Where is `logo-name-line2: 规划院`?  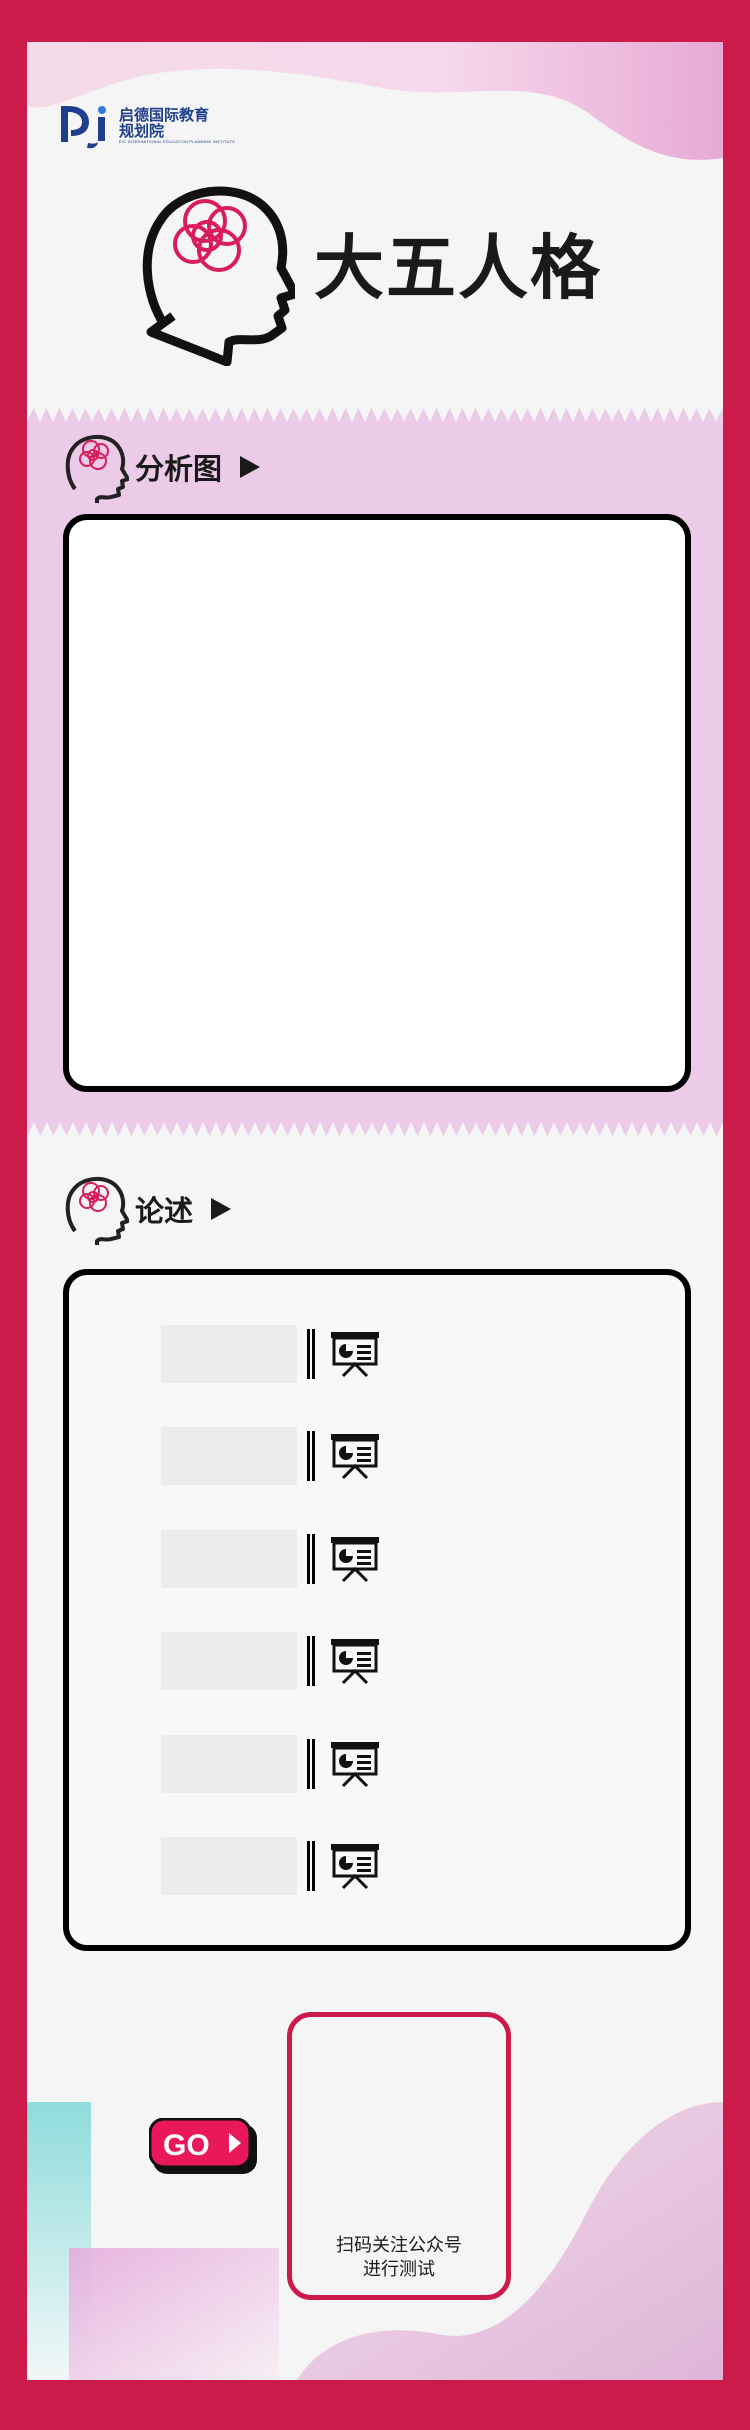
logo-name-line2: 规划院 is located at coordinates (142, 130).